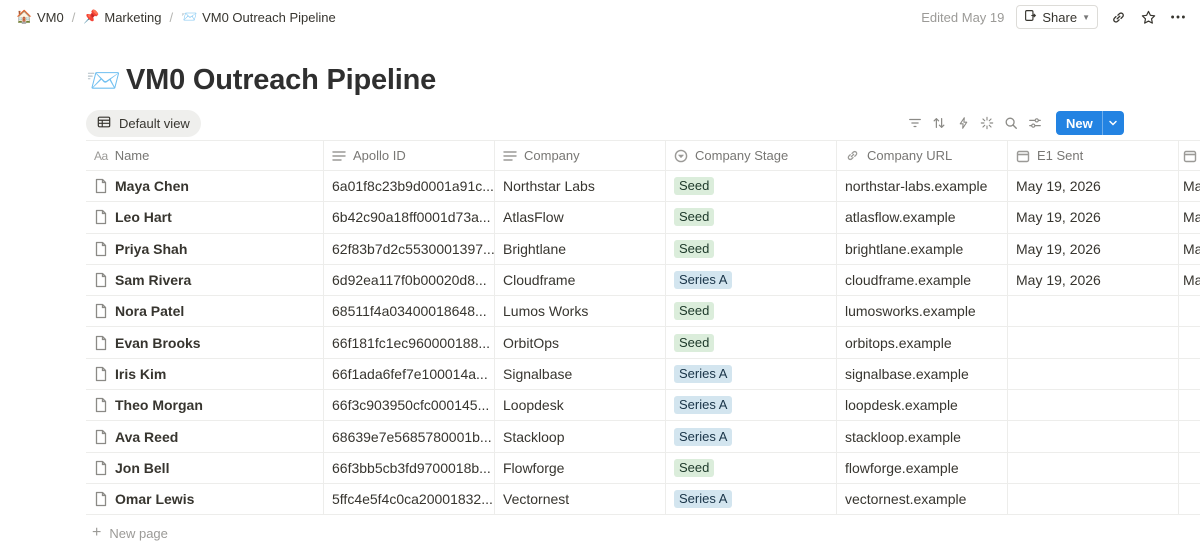 This screenshot has width=1200, height=553. What do you see at coordinates (922, 342) in the screenshot?
I see `cell-company-url: orbitops.example` at bounding box center [922, 342].